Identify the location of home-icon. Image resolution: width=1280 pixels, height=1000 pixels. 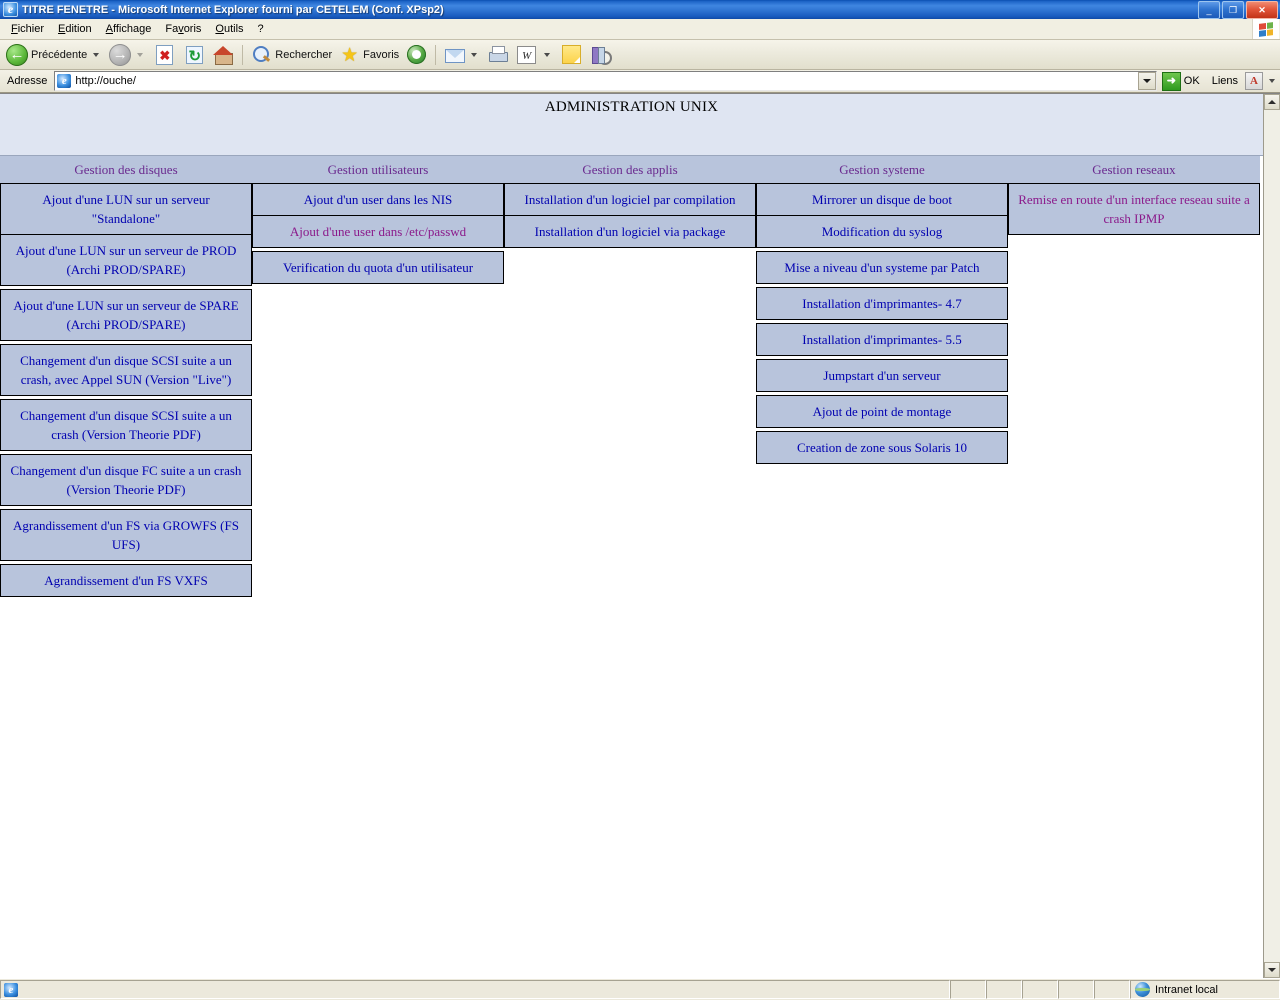
(223, 55).